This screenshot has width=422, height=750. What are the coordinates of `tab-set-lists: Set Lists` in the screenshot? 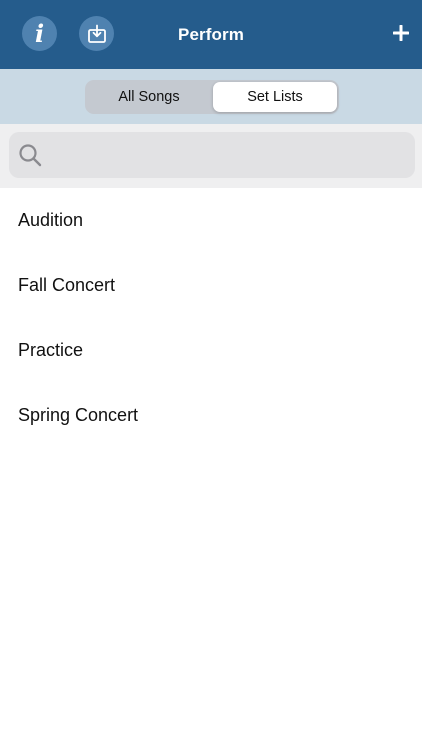 It's located at (275, 97).